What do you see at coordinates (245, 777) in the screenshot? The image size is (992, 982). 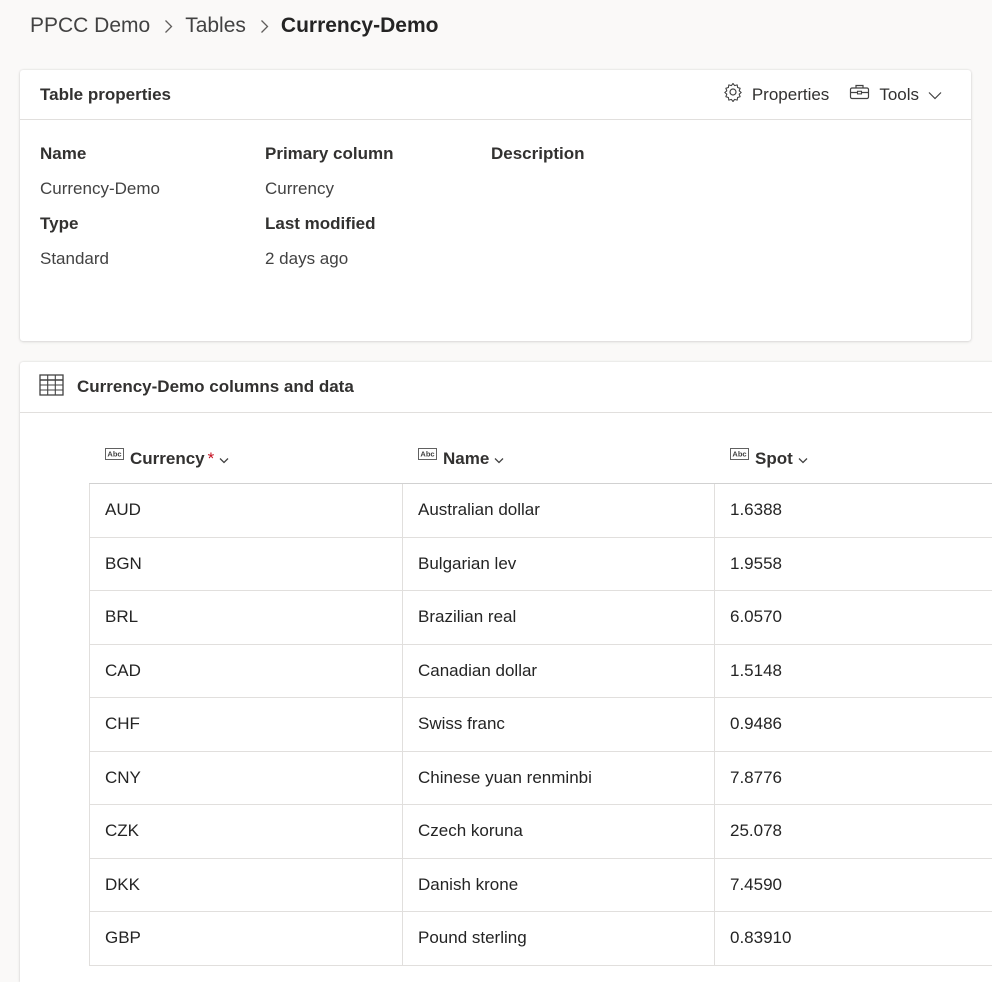 I see `currency-cell: CNY` at bounding box center [245, 777].